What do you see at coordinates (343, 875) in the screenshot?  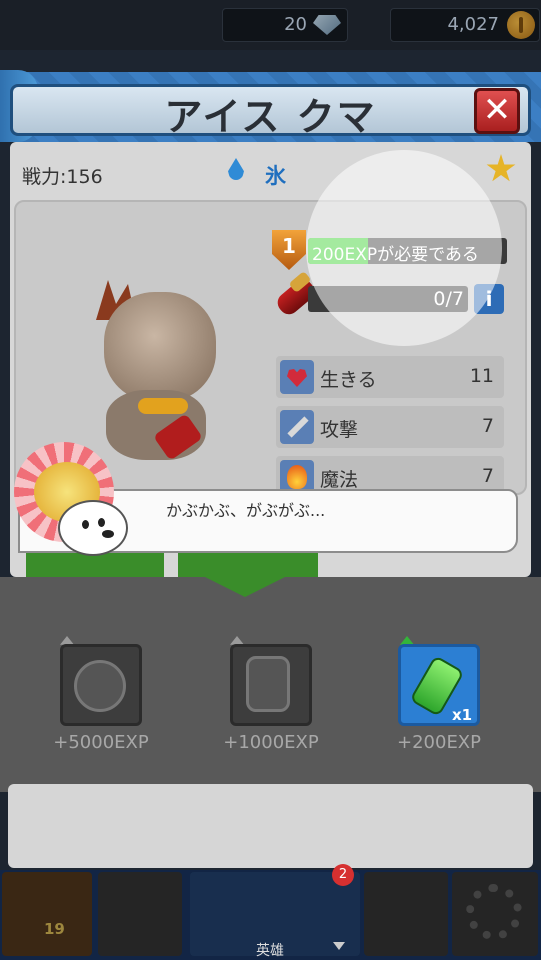 I see `heroes-badge: 2` at bounding box center [343, 875].